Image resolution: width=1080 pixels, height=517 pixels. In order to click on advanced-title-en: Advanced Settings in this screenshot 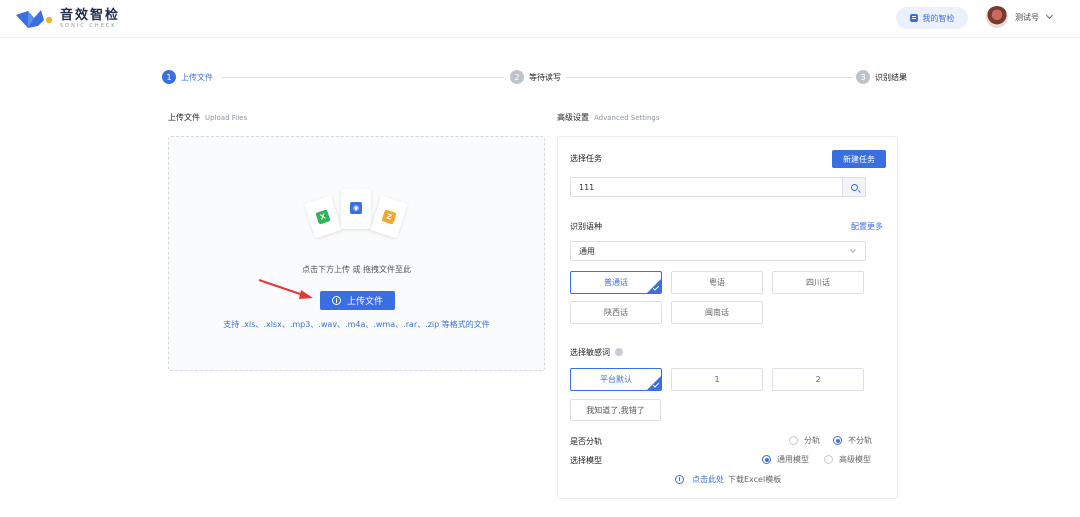, I will do `click(627, 118)`.